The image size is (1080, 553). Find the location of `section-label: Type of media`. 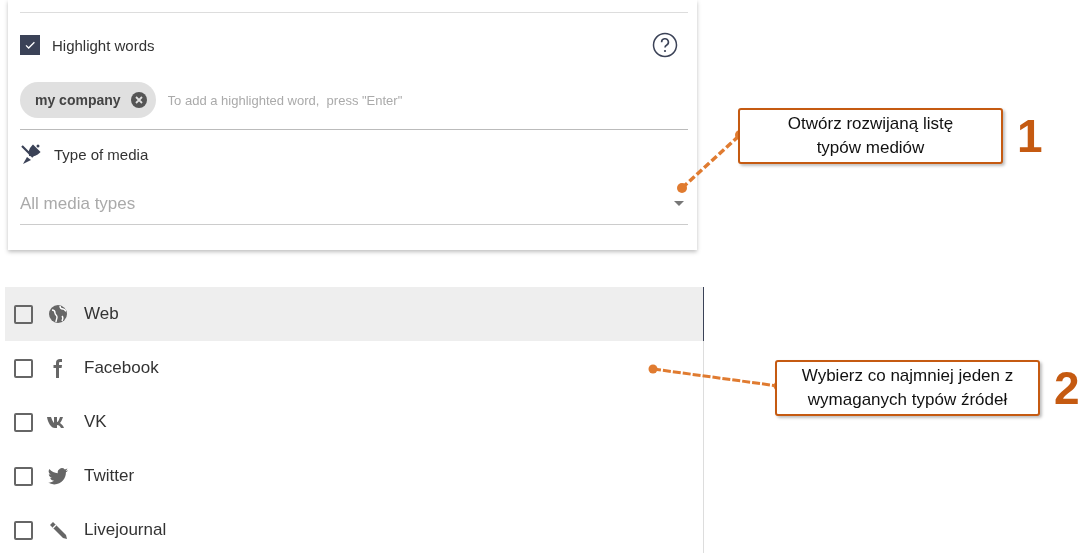

section-label: Type of media is located at coordinates (101, 154).